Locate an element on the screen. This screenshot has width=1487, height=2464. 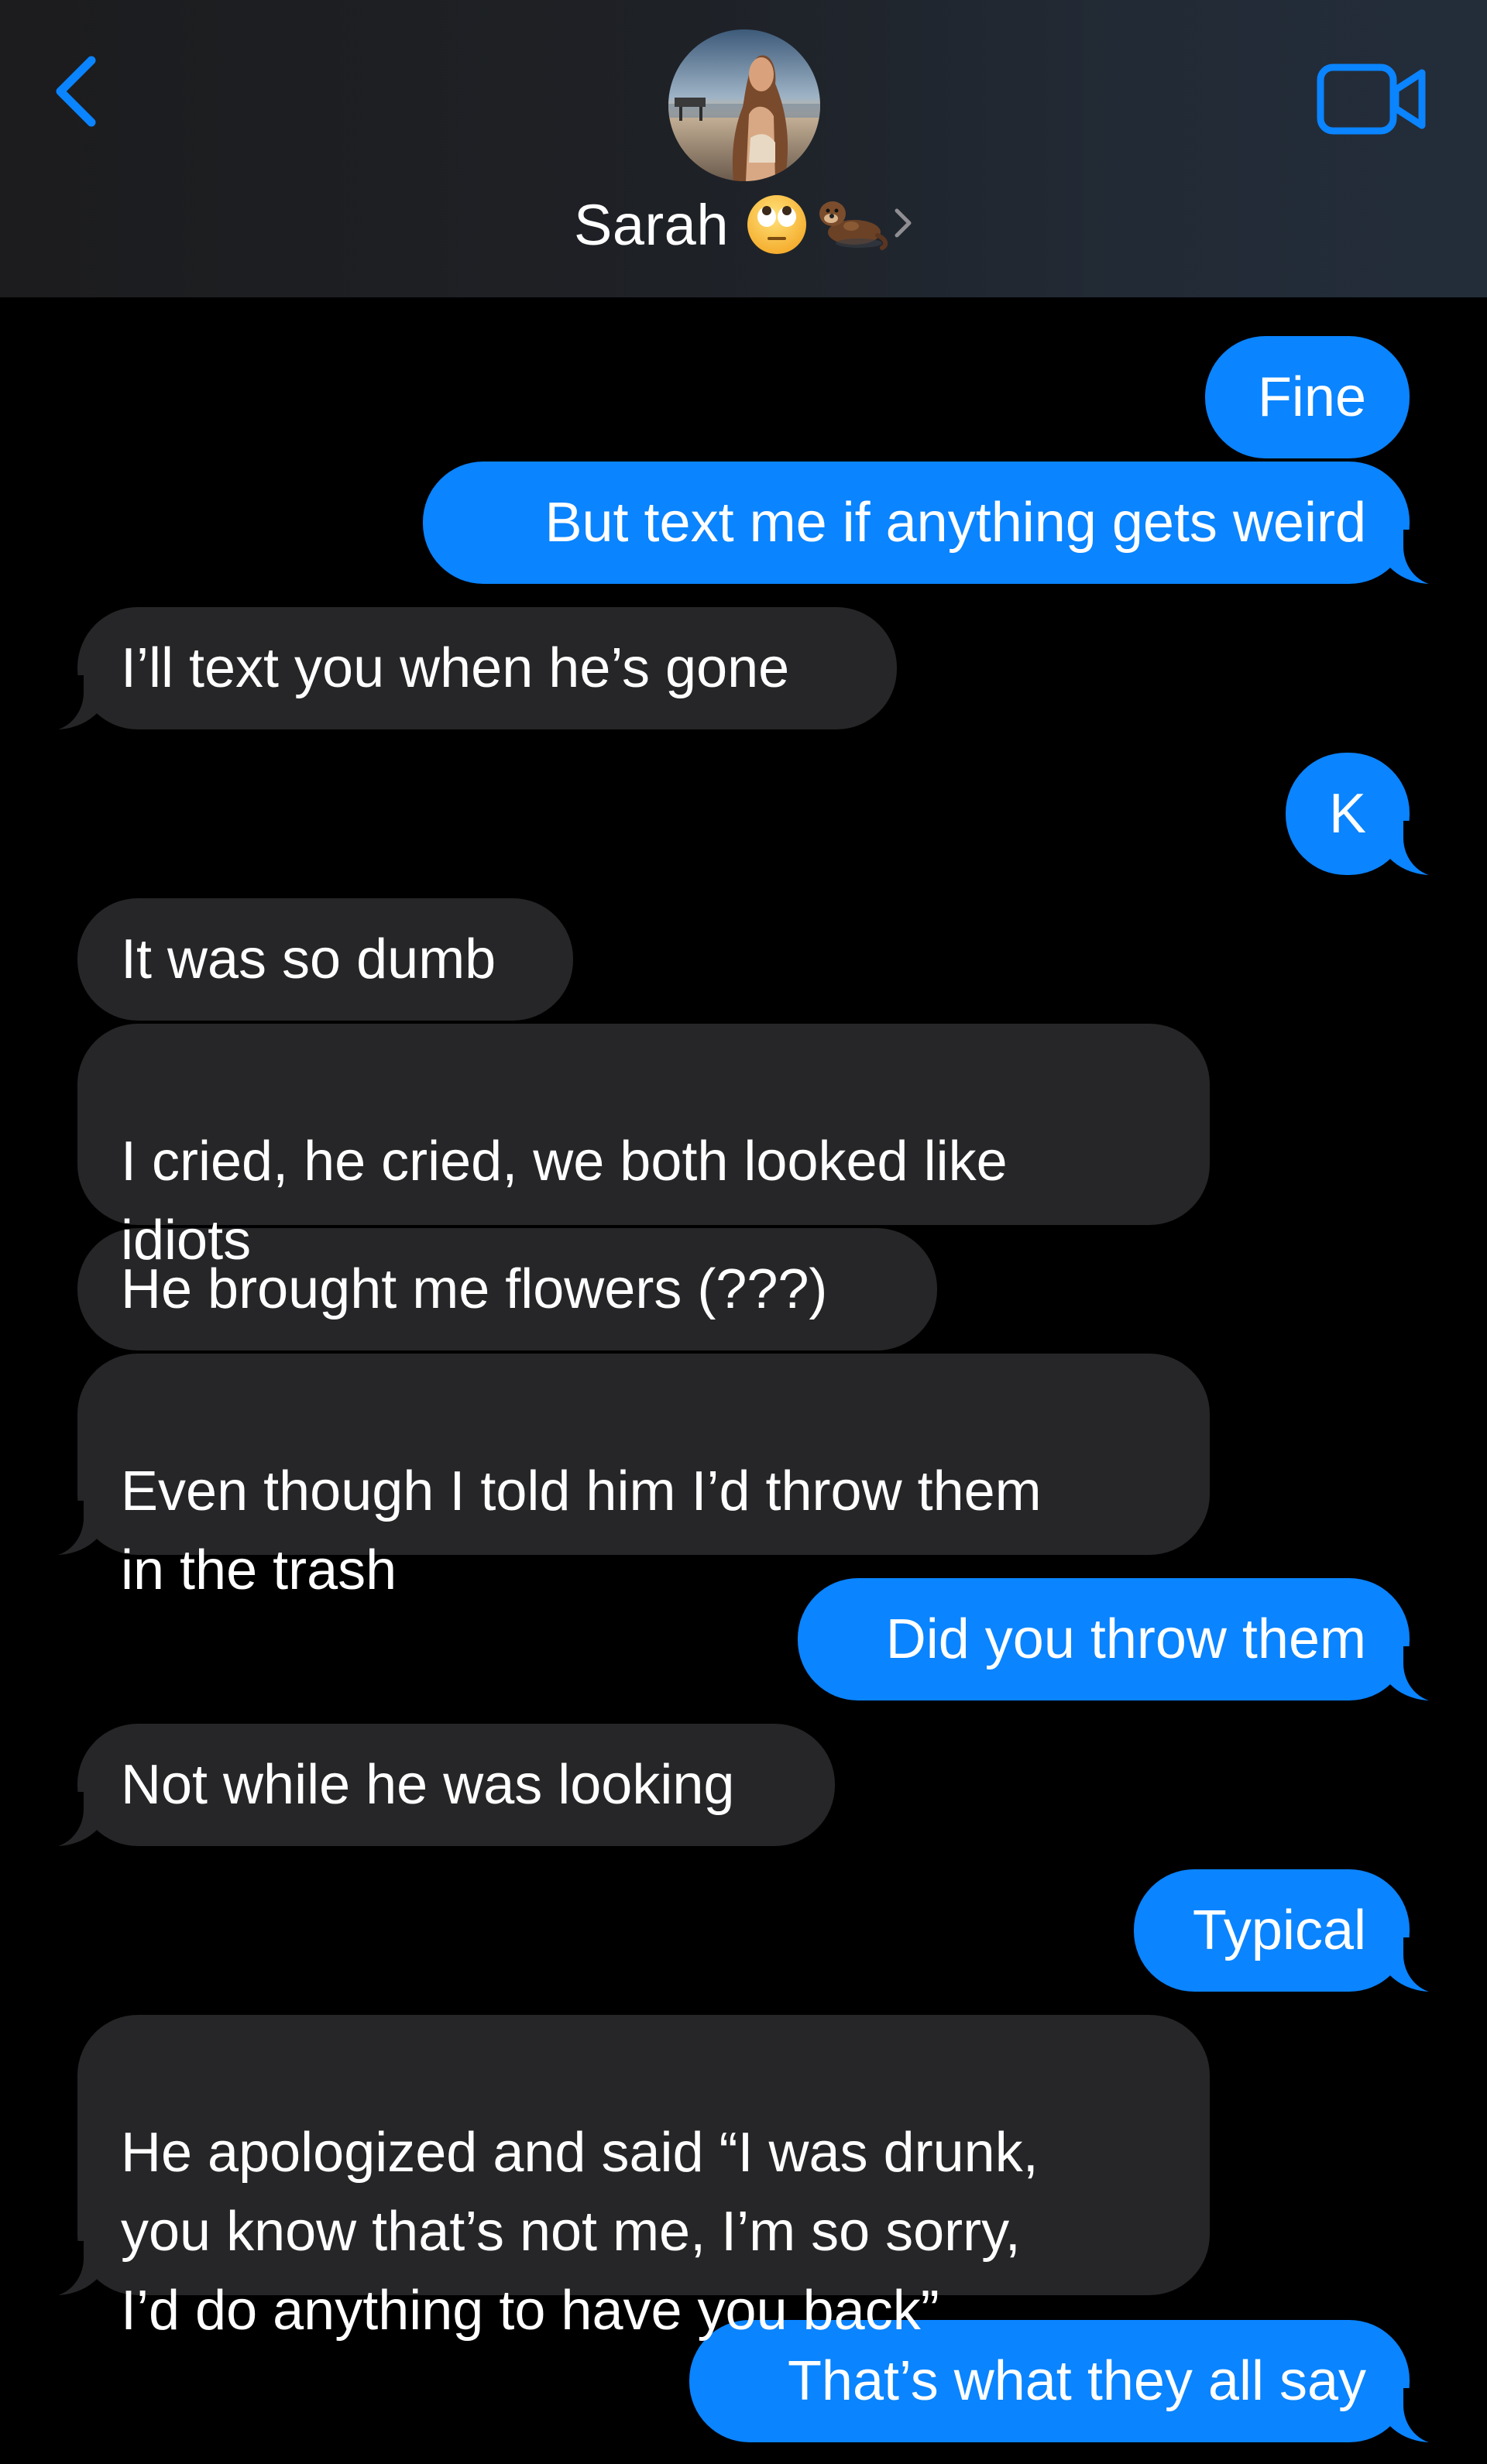
message-sent: Typical is located at coordinates (1292, 1931).